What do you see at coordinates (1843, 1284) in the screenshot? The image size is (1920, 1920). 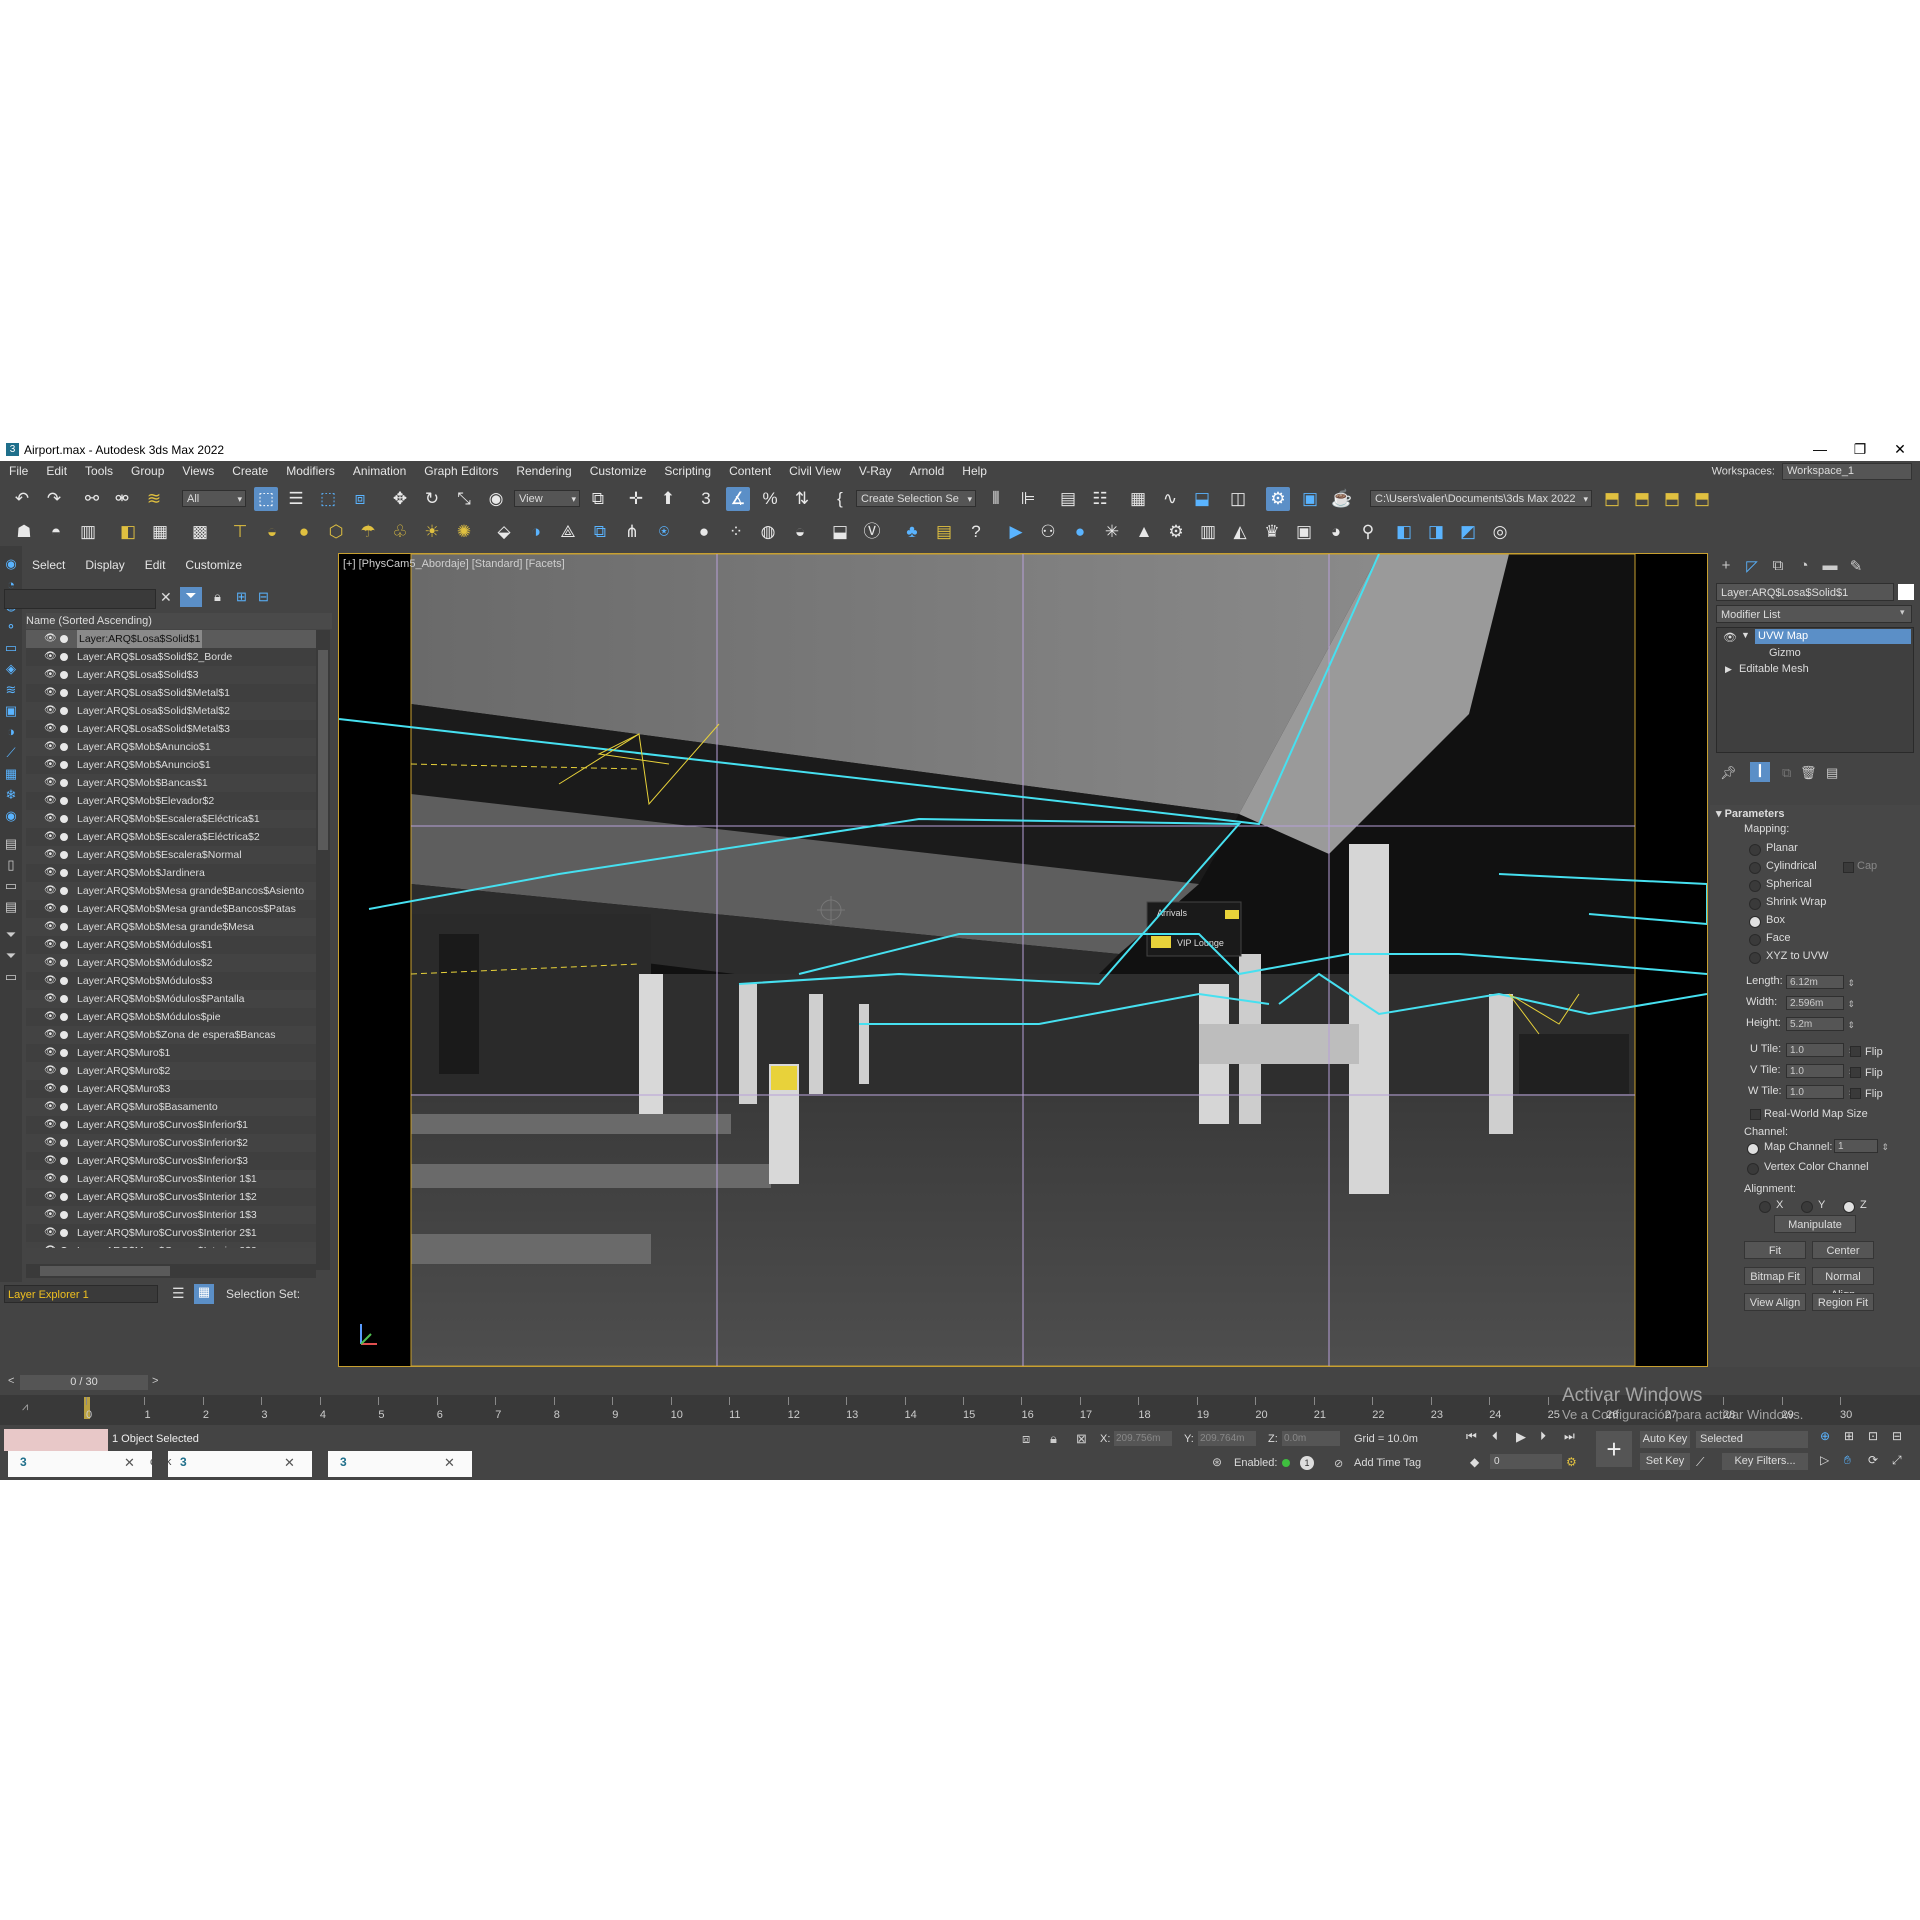 I see `normal-align-button: Normal Align` at bounding box center [1843, 1284].